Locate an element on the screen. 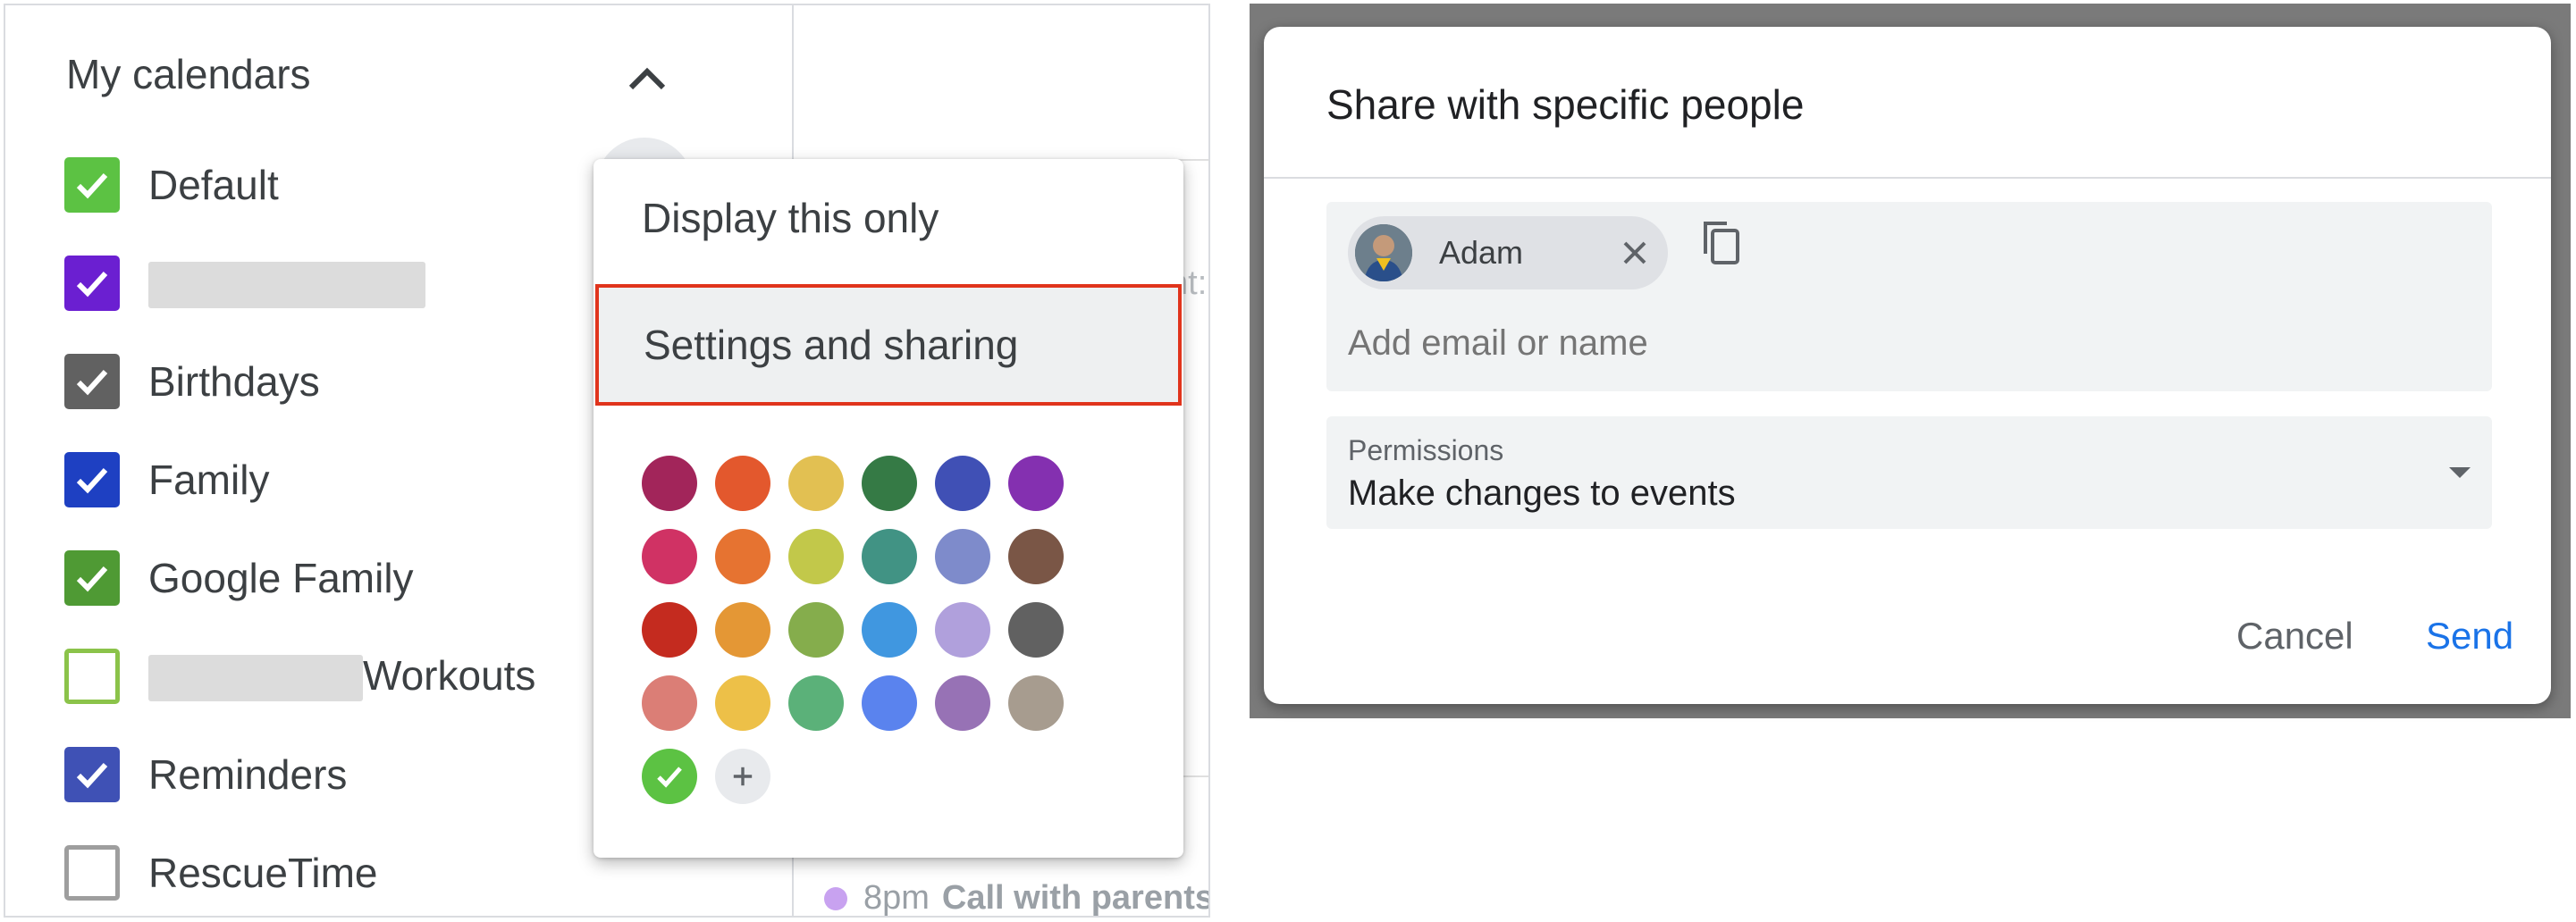 This screenshot has width=2576, height=922. person-name: Adam is located at coordinates (1482, 253).